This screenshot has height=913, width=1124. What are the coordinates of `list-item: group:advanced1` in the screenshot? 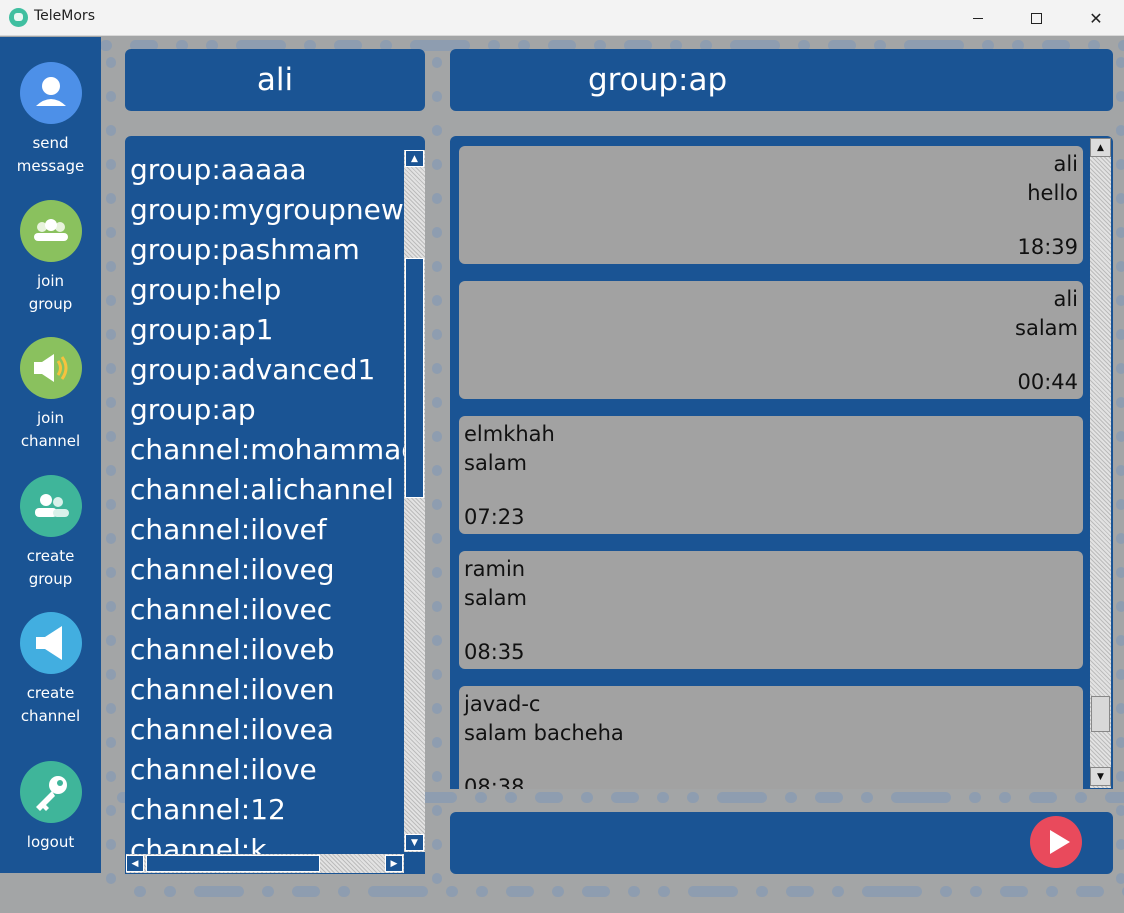 It's located at (265, 370).